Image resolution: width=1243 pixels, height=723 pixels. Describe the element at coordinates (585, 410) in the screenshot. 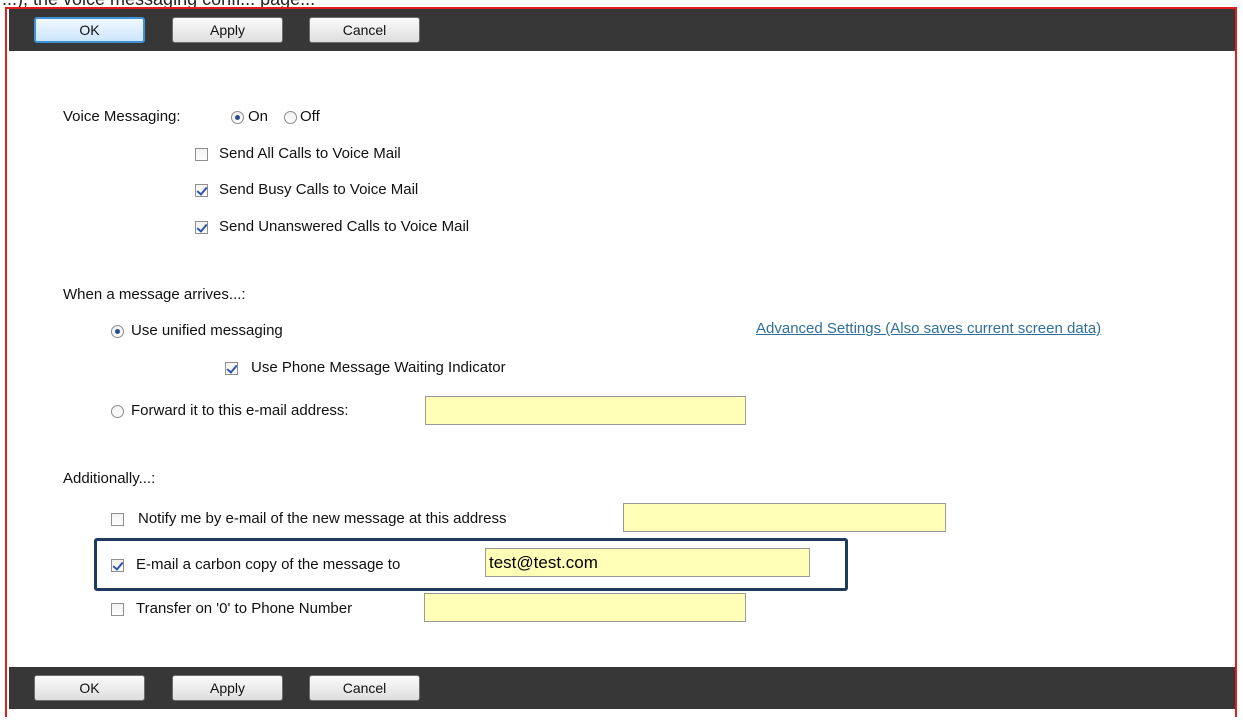

I see `forward-email-input` at that location.